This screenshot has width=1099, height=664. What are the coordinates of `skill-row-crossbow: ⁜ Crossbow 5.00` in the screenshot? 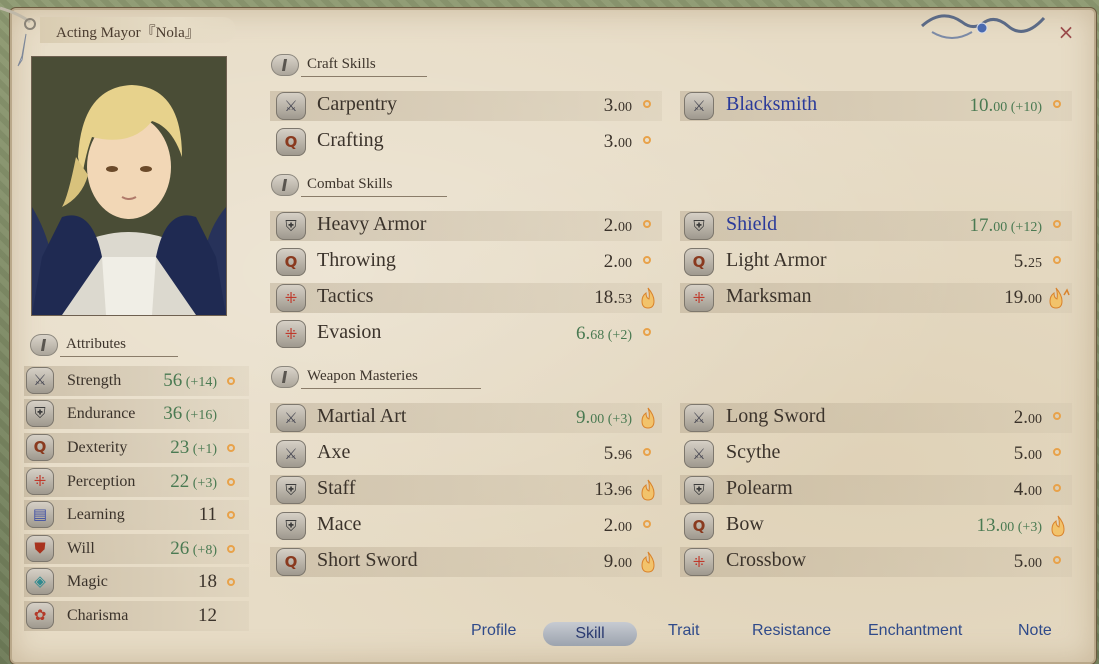 It's located at (876, 561).